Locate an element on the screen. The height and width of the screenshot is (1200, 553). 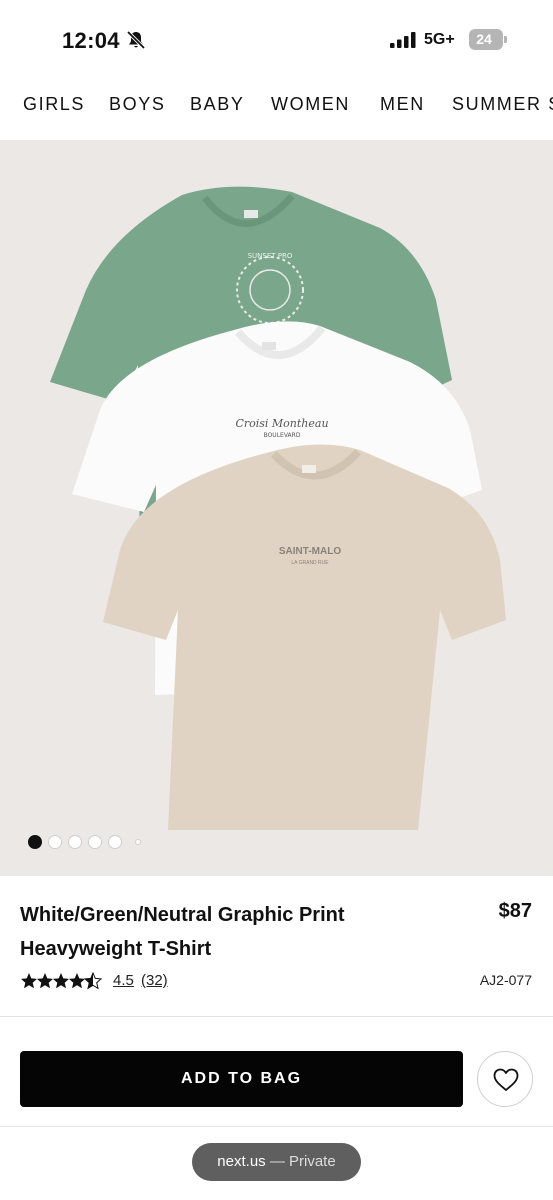
star-rating-icon is located at coordinates (61, 980).